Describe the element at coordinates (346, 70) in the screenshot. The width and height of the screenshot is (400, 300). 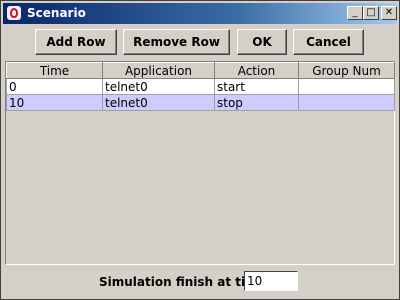
I see `column-header-group-num: Group Num` at that location.